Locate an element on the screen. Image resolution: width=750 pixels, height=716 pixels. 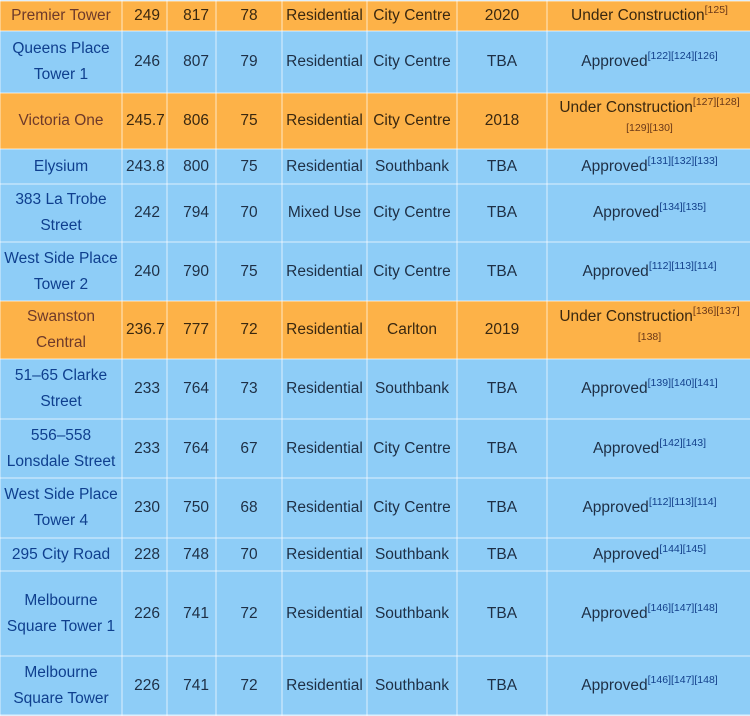
building-name-link: West Side Place Tower 4 is located at coordinates (61, 508).